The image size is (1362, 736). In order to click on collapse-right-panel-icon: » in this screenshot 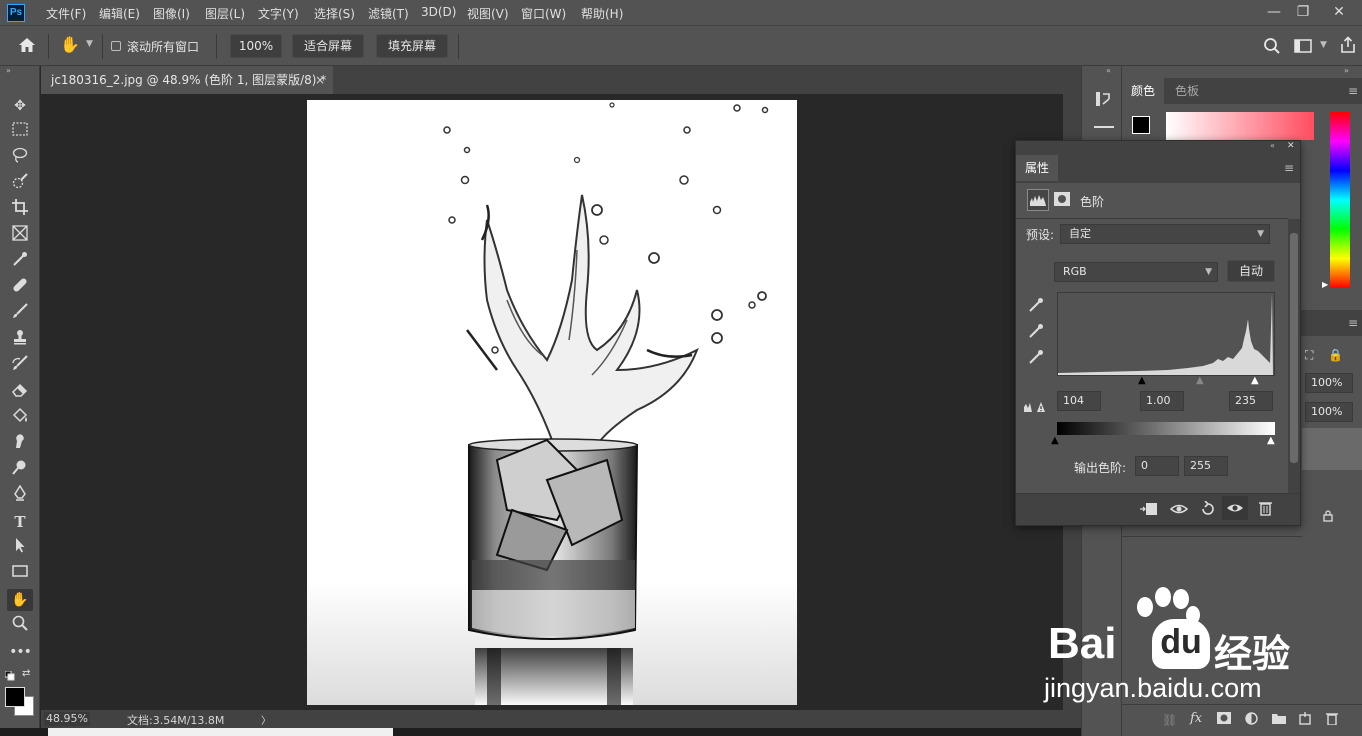, I will do `click(1346, 70)`.